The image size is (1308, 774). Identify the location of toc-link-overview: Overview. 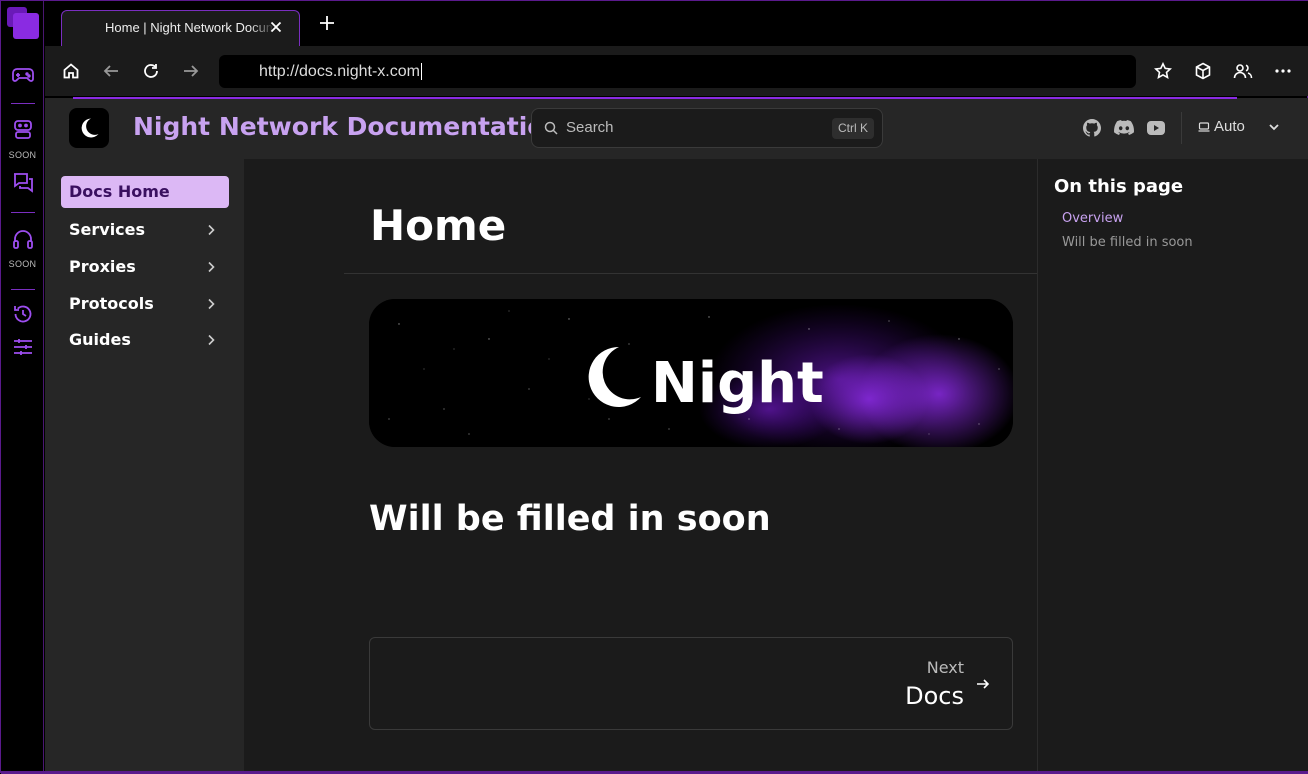
(1092, 218).